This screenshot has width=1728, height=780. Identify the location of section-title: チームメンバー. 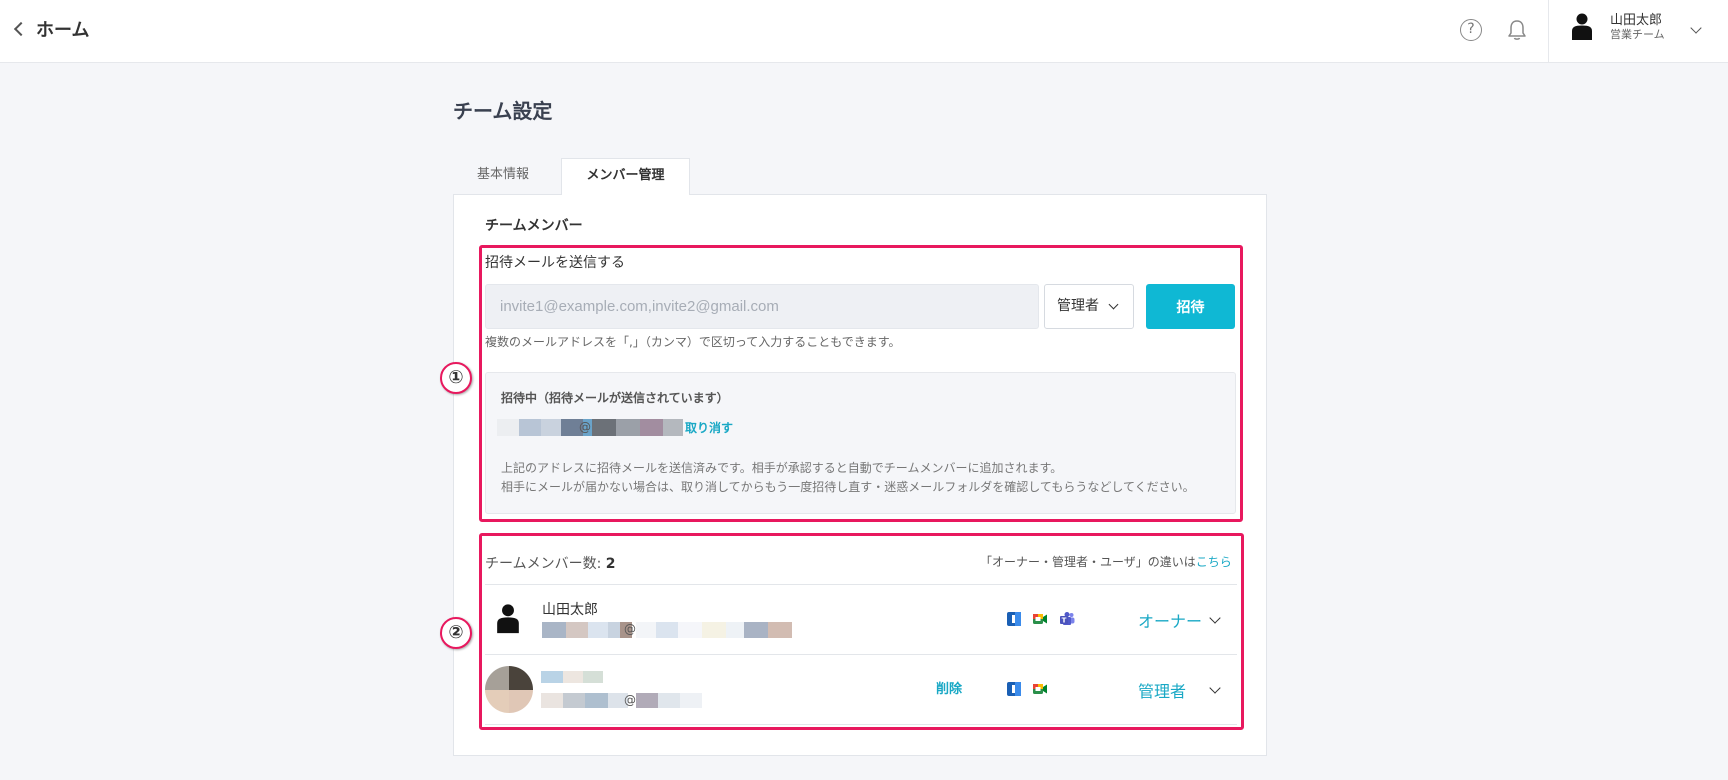
(534, 226).